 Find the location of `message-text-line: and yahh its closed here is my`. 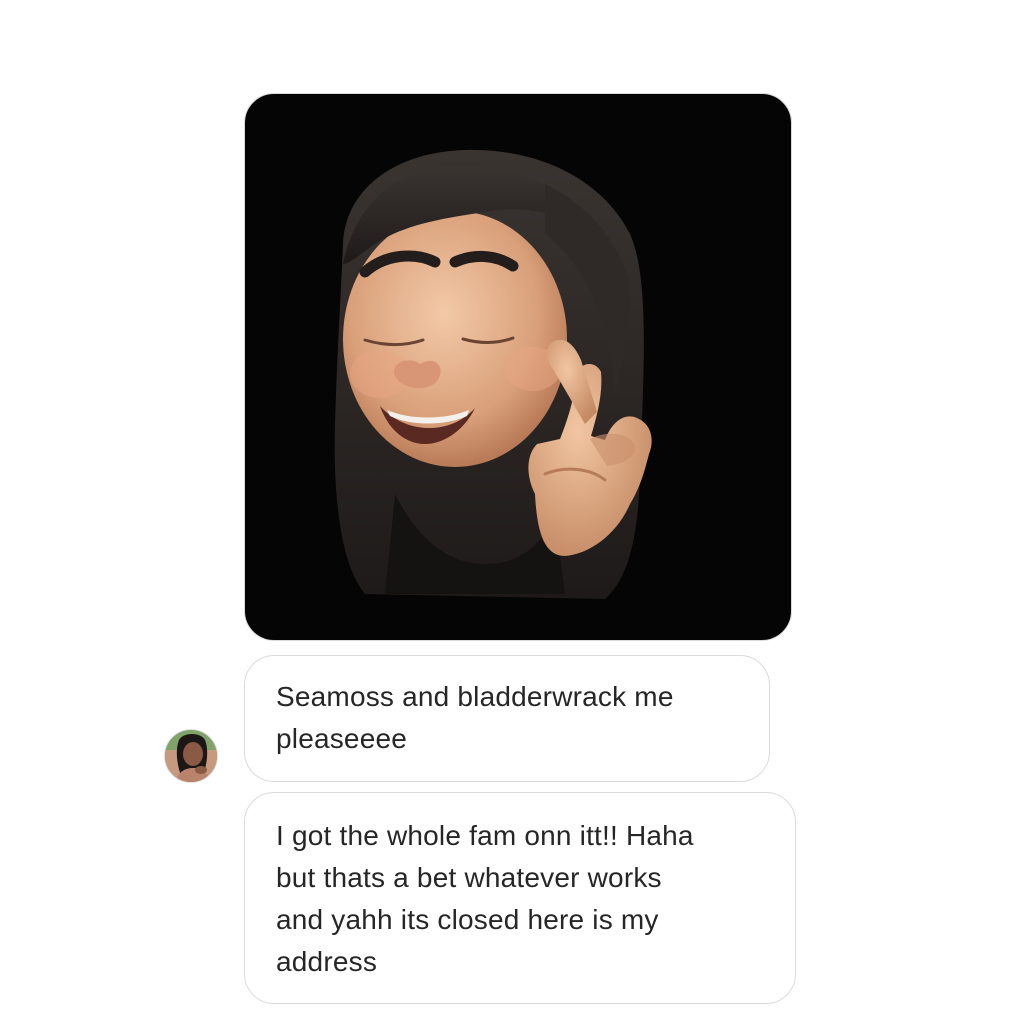

message-text-line: and yahh its closed here is my is located at coordinates (467, 919).